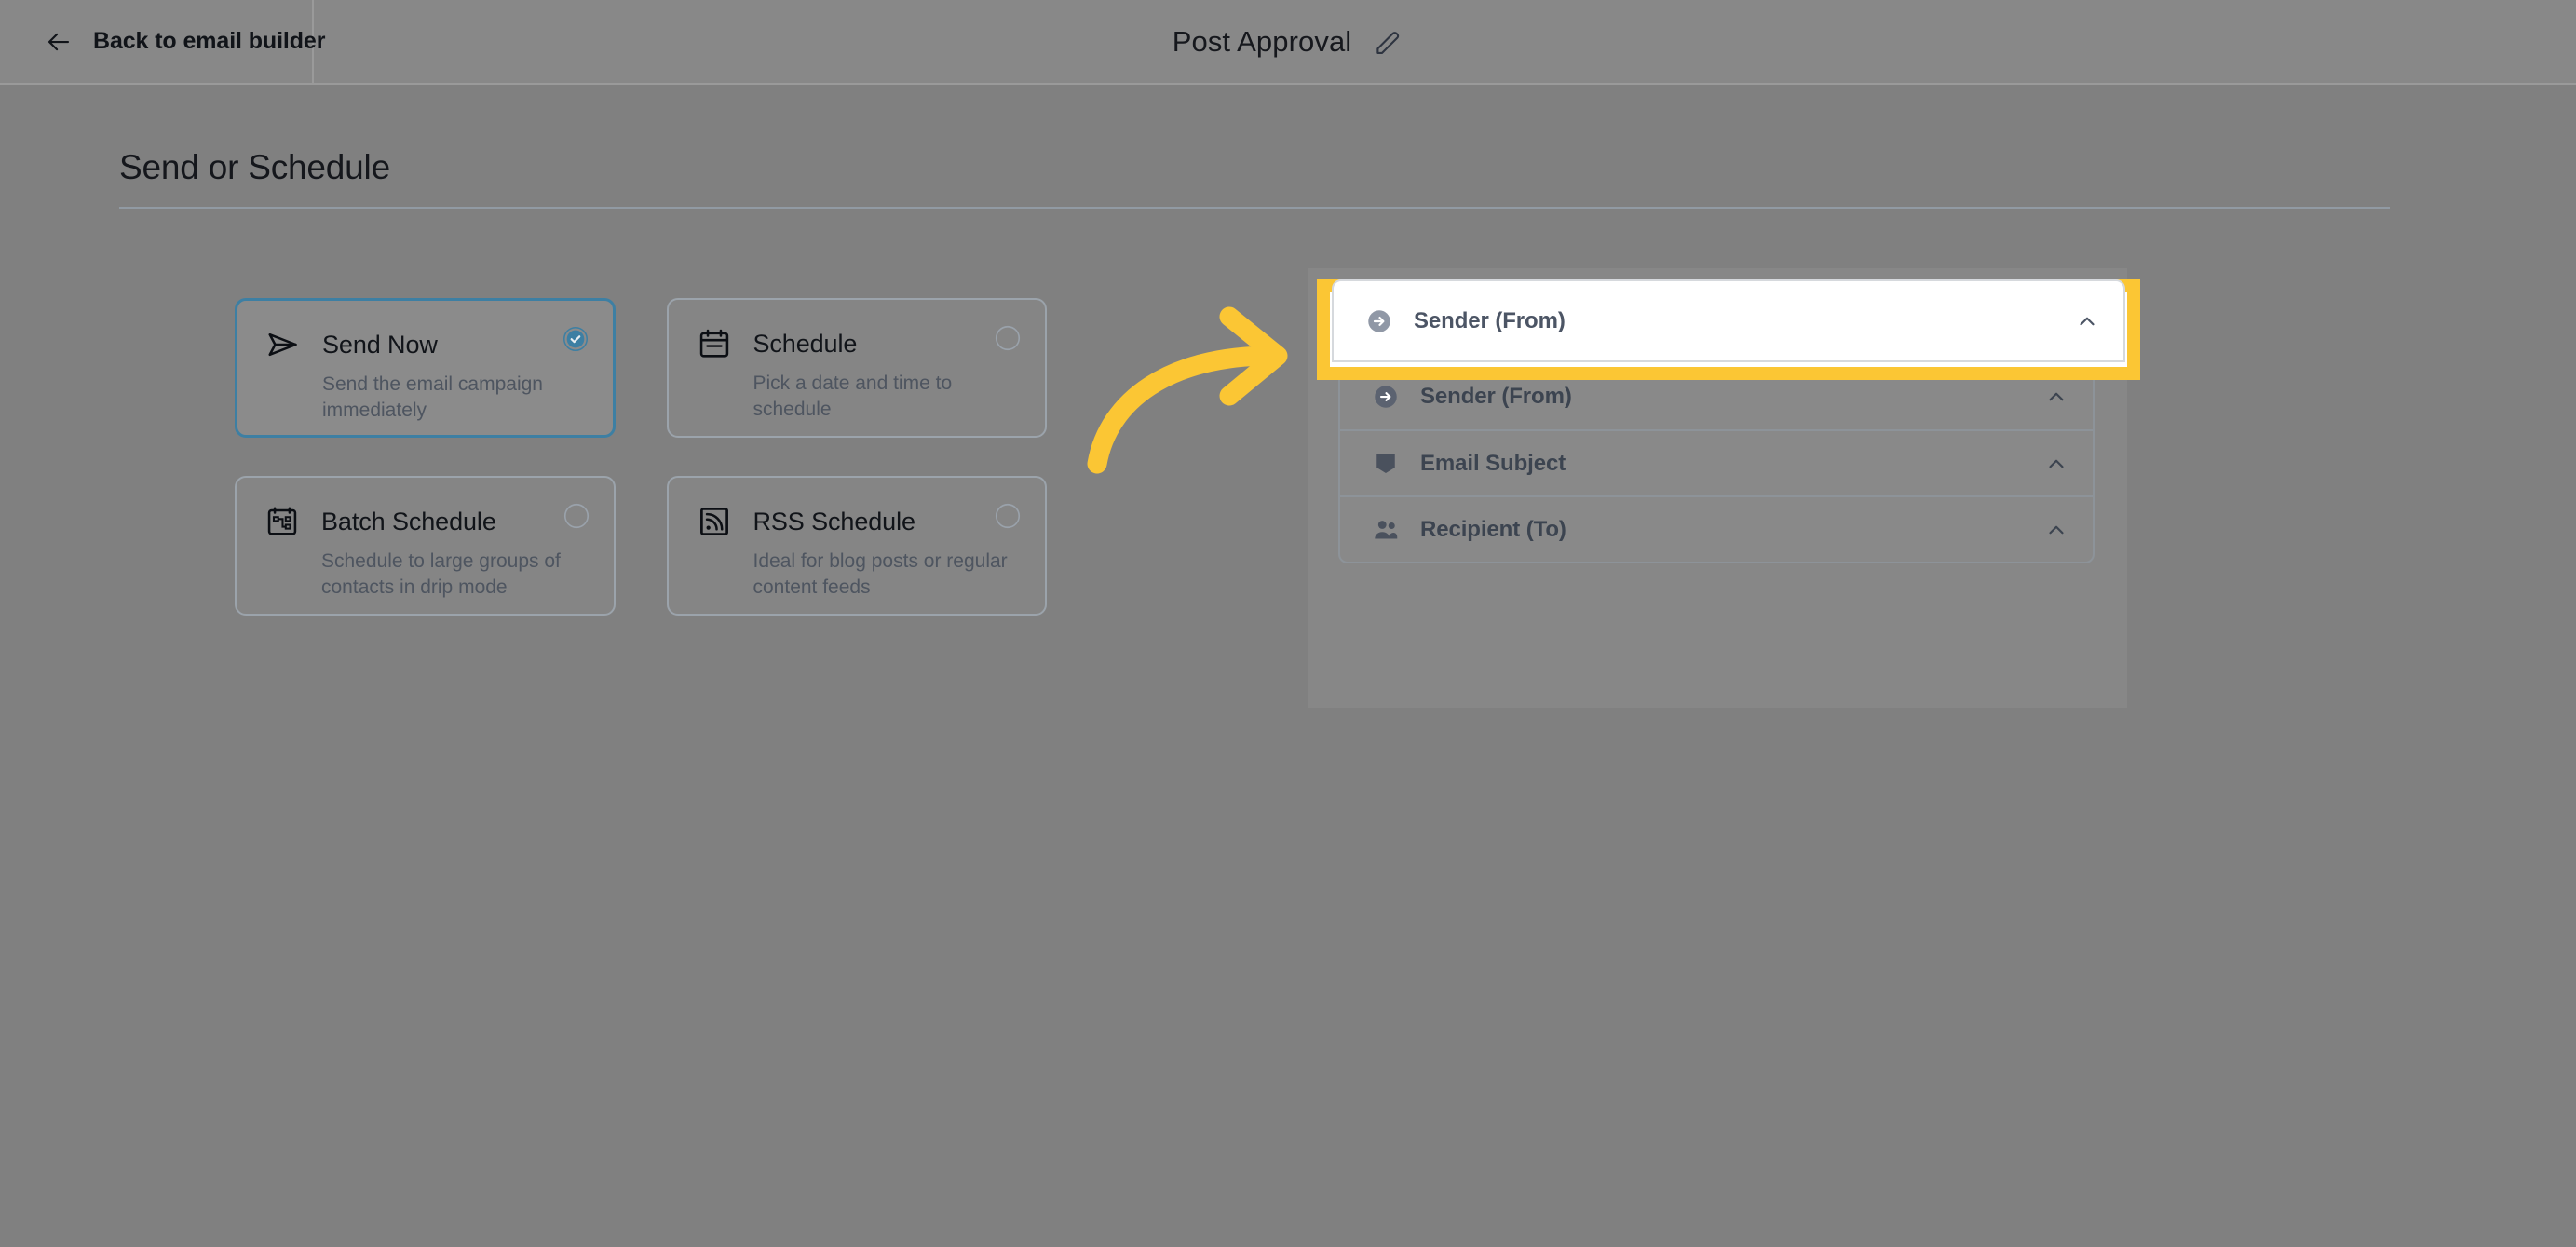  I want to click on arrow-left-icon, so click(58, 41).